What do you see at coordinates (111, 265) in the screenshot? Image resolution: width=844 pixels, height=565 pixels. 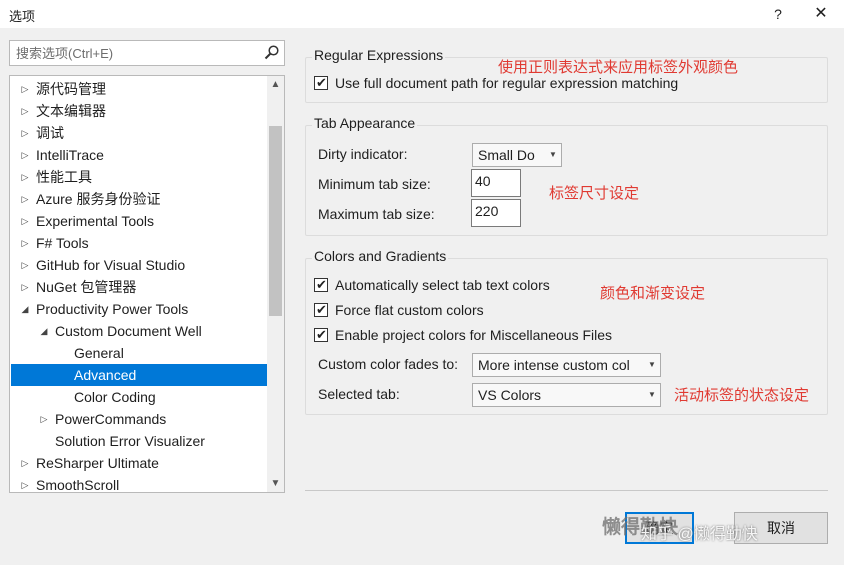 I see `tree-item-label: GitHub for Visual Studio` at bounding box center [111, 265].